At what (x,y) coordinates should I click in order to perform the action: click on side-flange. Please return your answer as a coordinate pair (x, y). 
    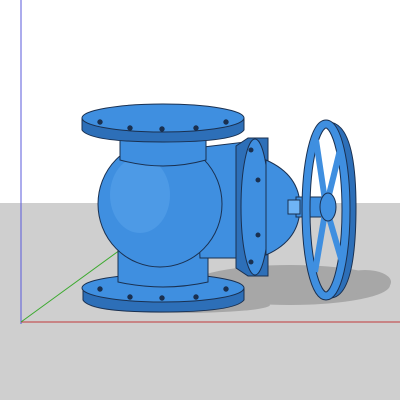
    Looking at the image, I should click on (252, 207).